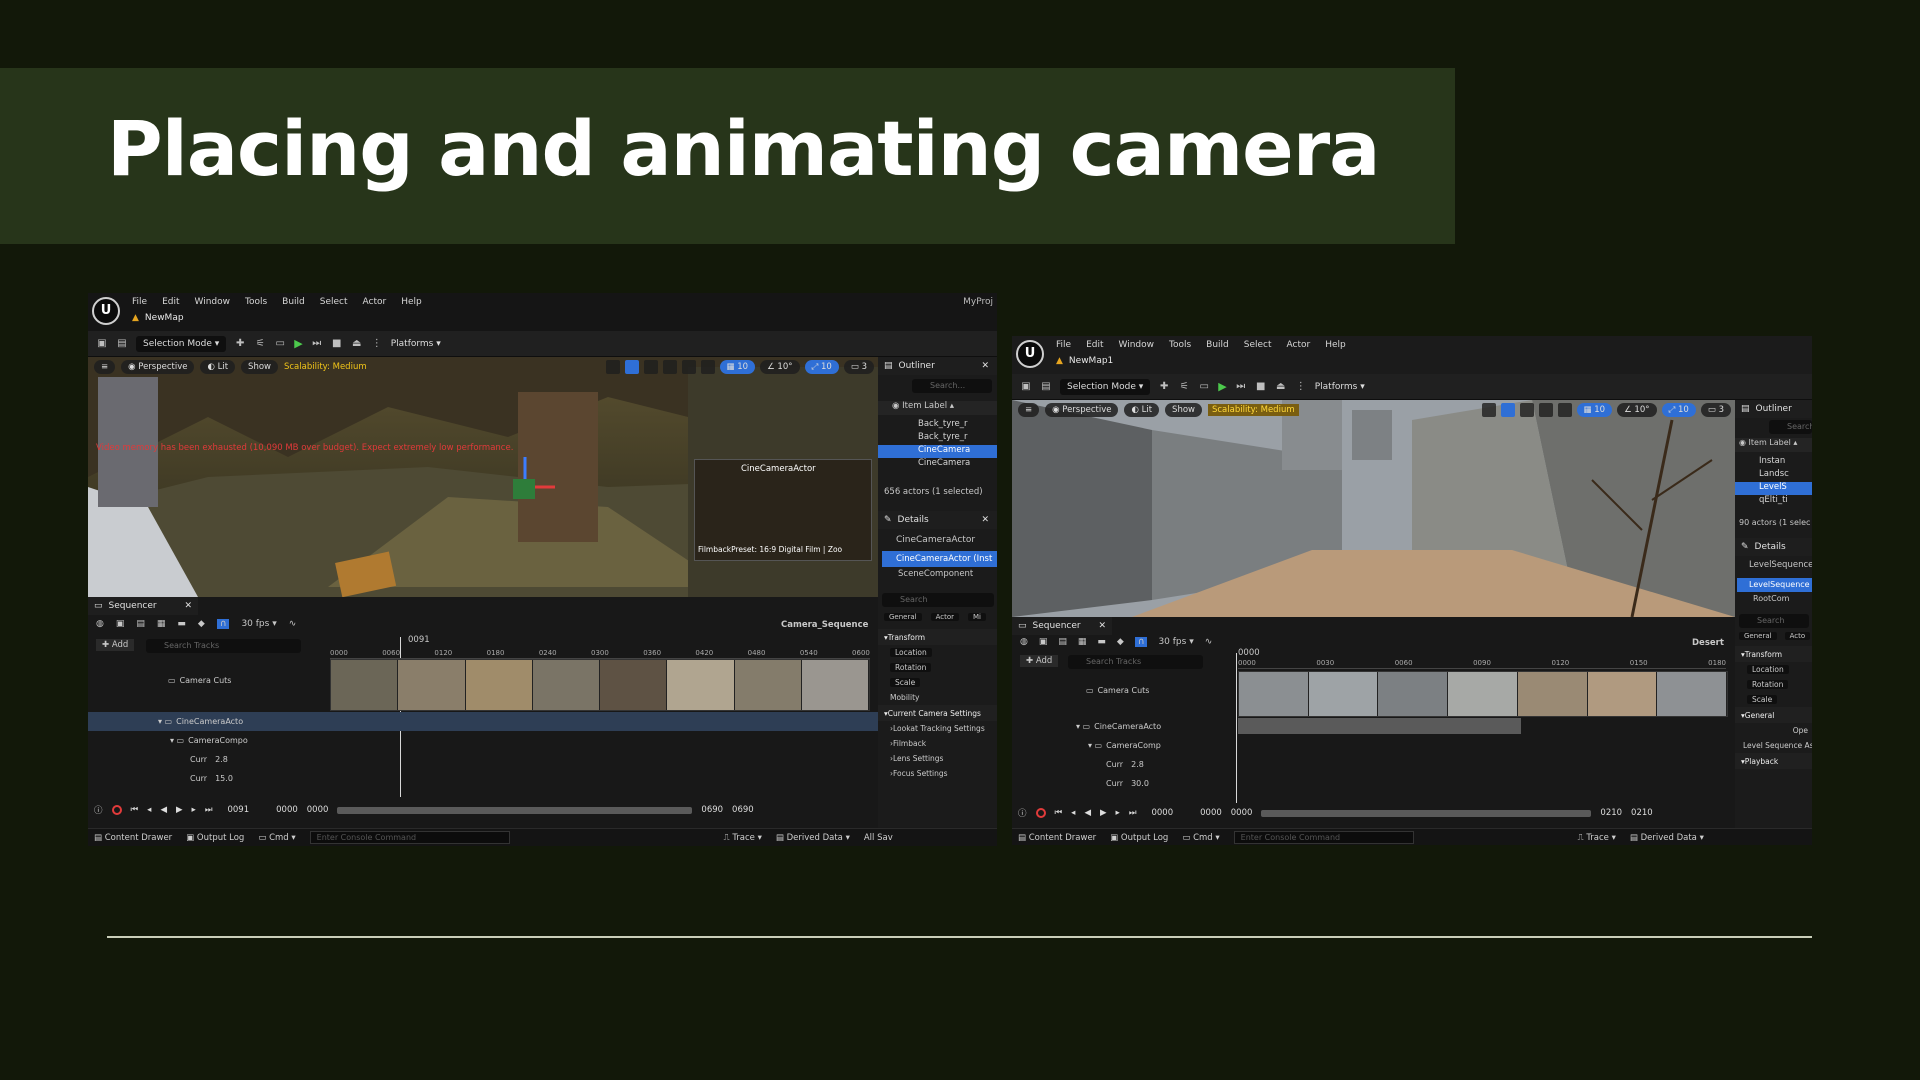 This screenshot has width=1920, height=1080. Describe the element at coordinates (419, 640) in the screenshot. I see `current-frame-marker: 0091` at that location.